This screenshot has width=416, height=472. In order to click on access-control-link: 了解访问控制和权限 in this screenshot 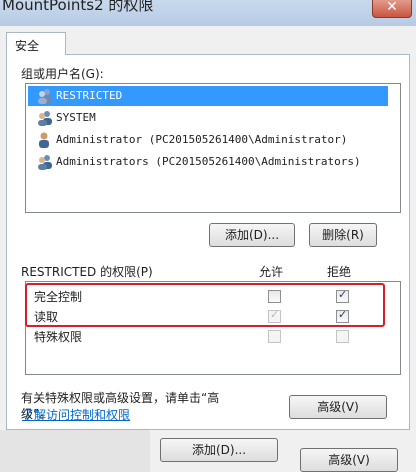, I will do `click(76, 414)`.